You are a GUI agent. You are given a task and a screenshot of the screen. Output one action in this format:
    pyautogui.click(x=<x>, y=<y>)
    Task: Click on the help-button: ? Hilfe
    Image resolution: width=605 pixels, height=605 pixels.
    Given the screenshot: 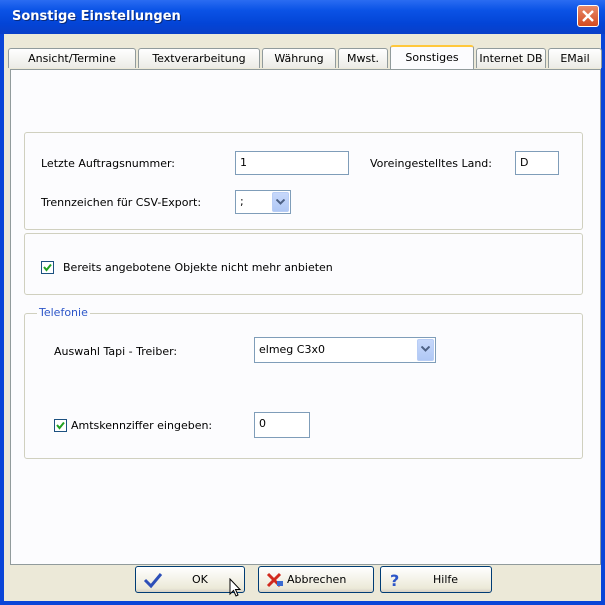 What is the action you would take?
    pyautogui.click(x=436, y=579)
    